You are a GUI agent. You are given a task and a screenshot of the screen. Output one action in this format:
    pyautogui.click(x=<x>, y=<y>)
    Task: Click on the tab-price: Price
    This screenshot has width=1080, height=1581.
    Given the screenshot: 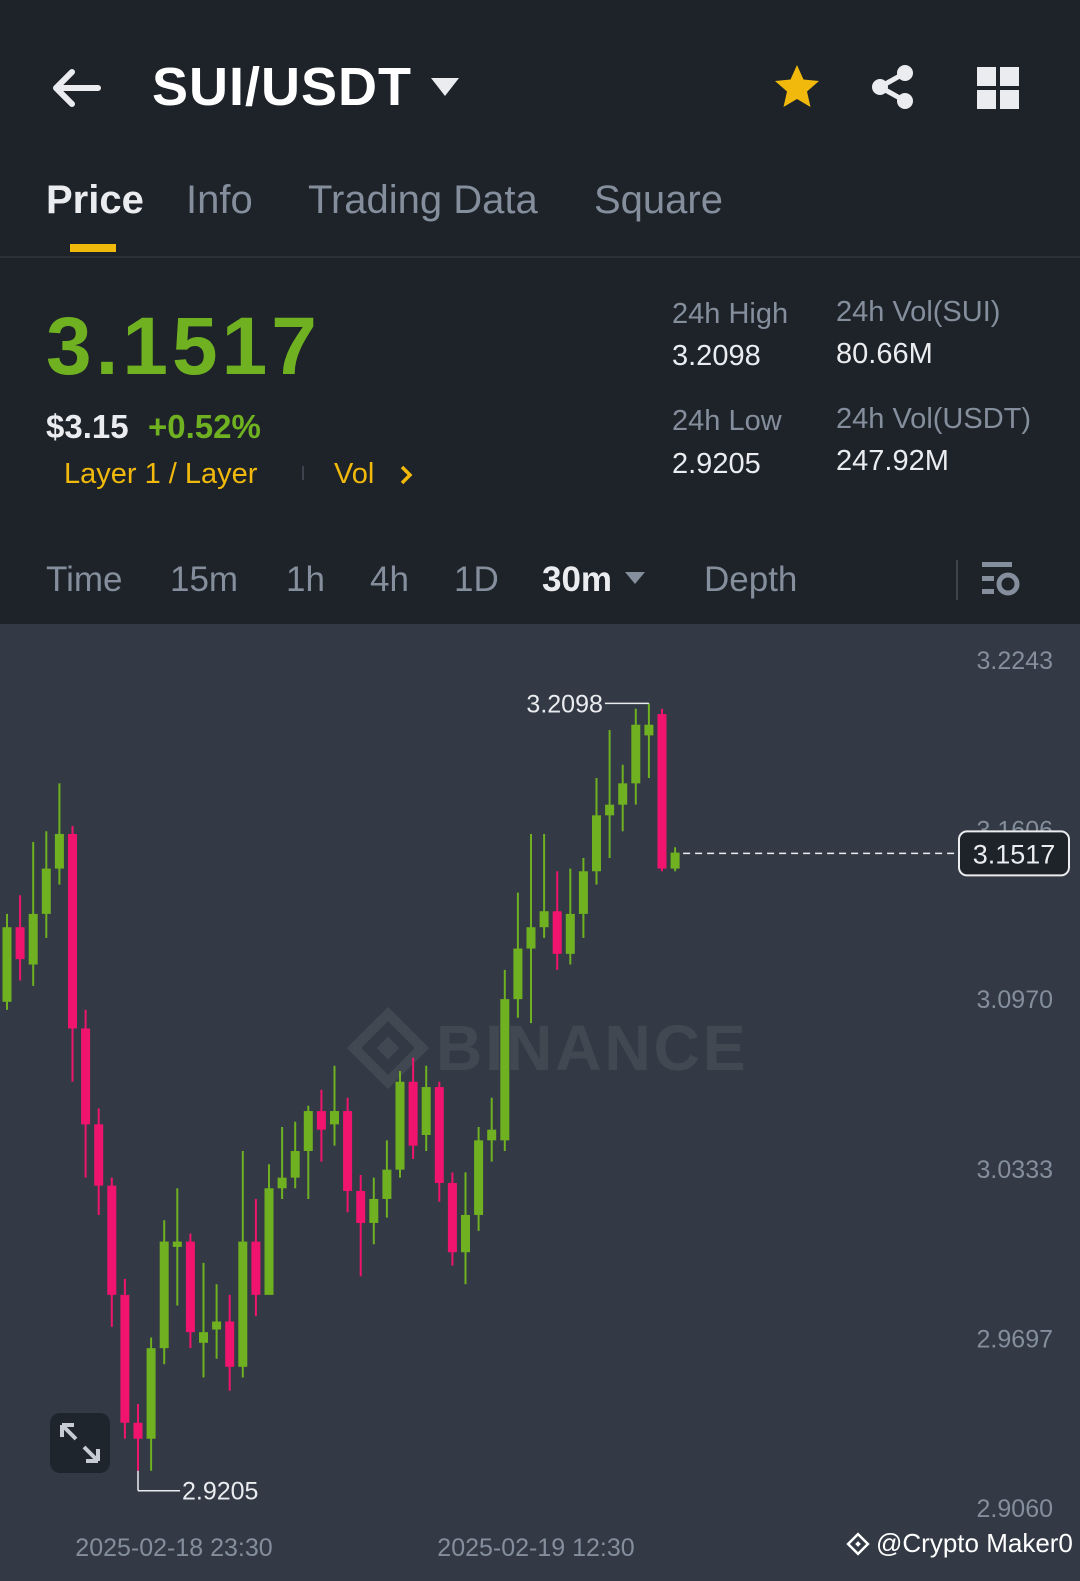 What is the action you would take?
    pyautogui.click(x=95, y=200)
    